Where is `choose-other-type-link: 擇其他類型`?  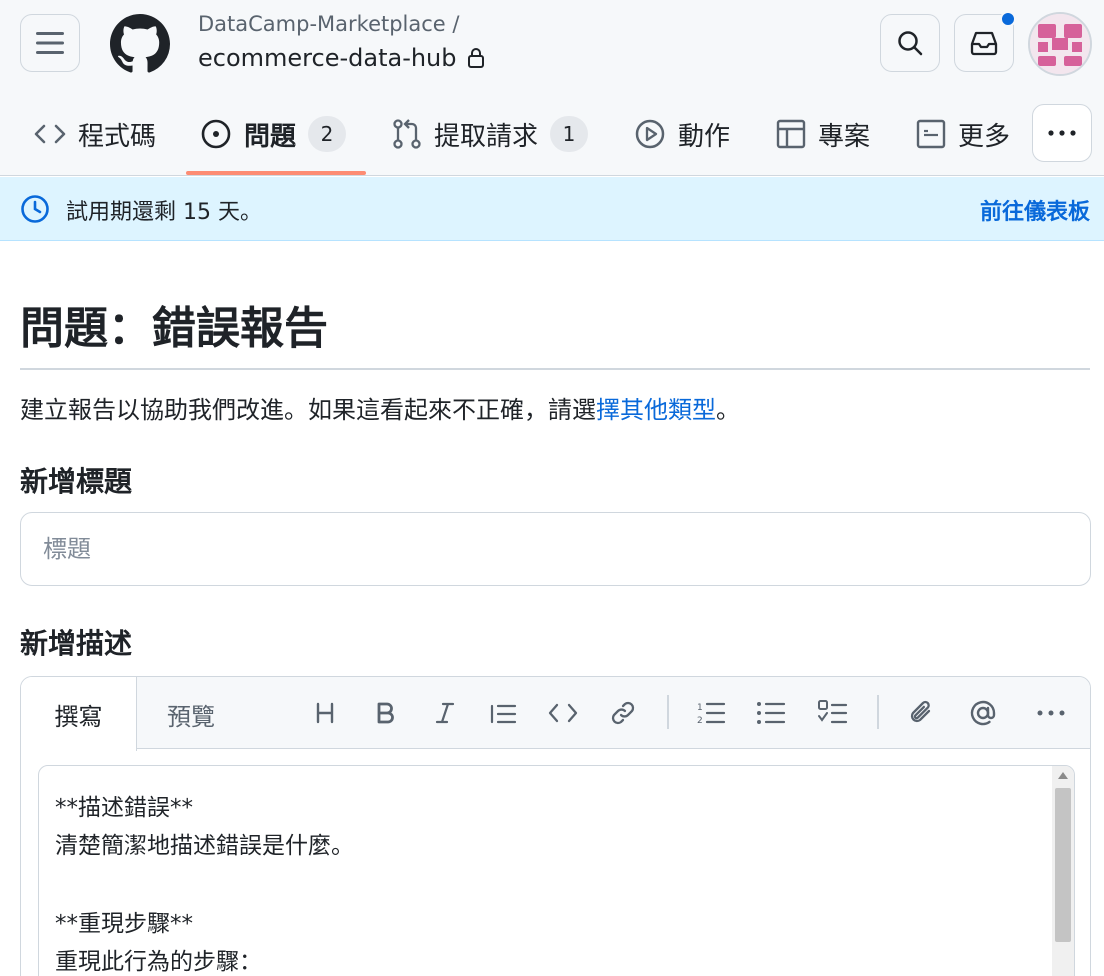 choose-other-type-link: 擇其他類型 is located at coordinates (656, 410).